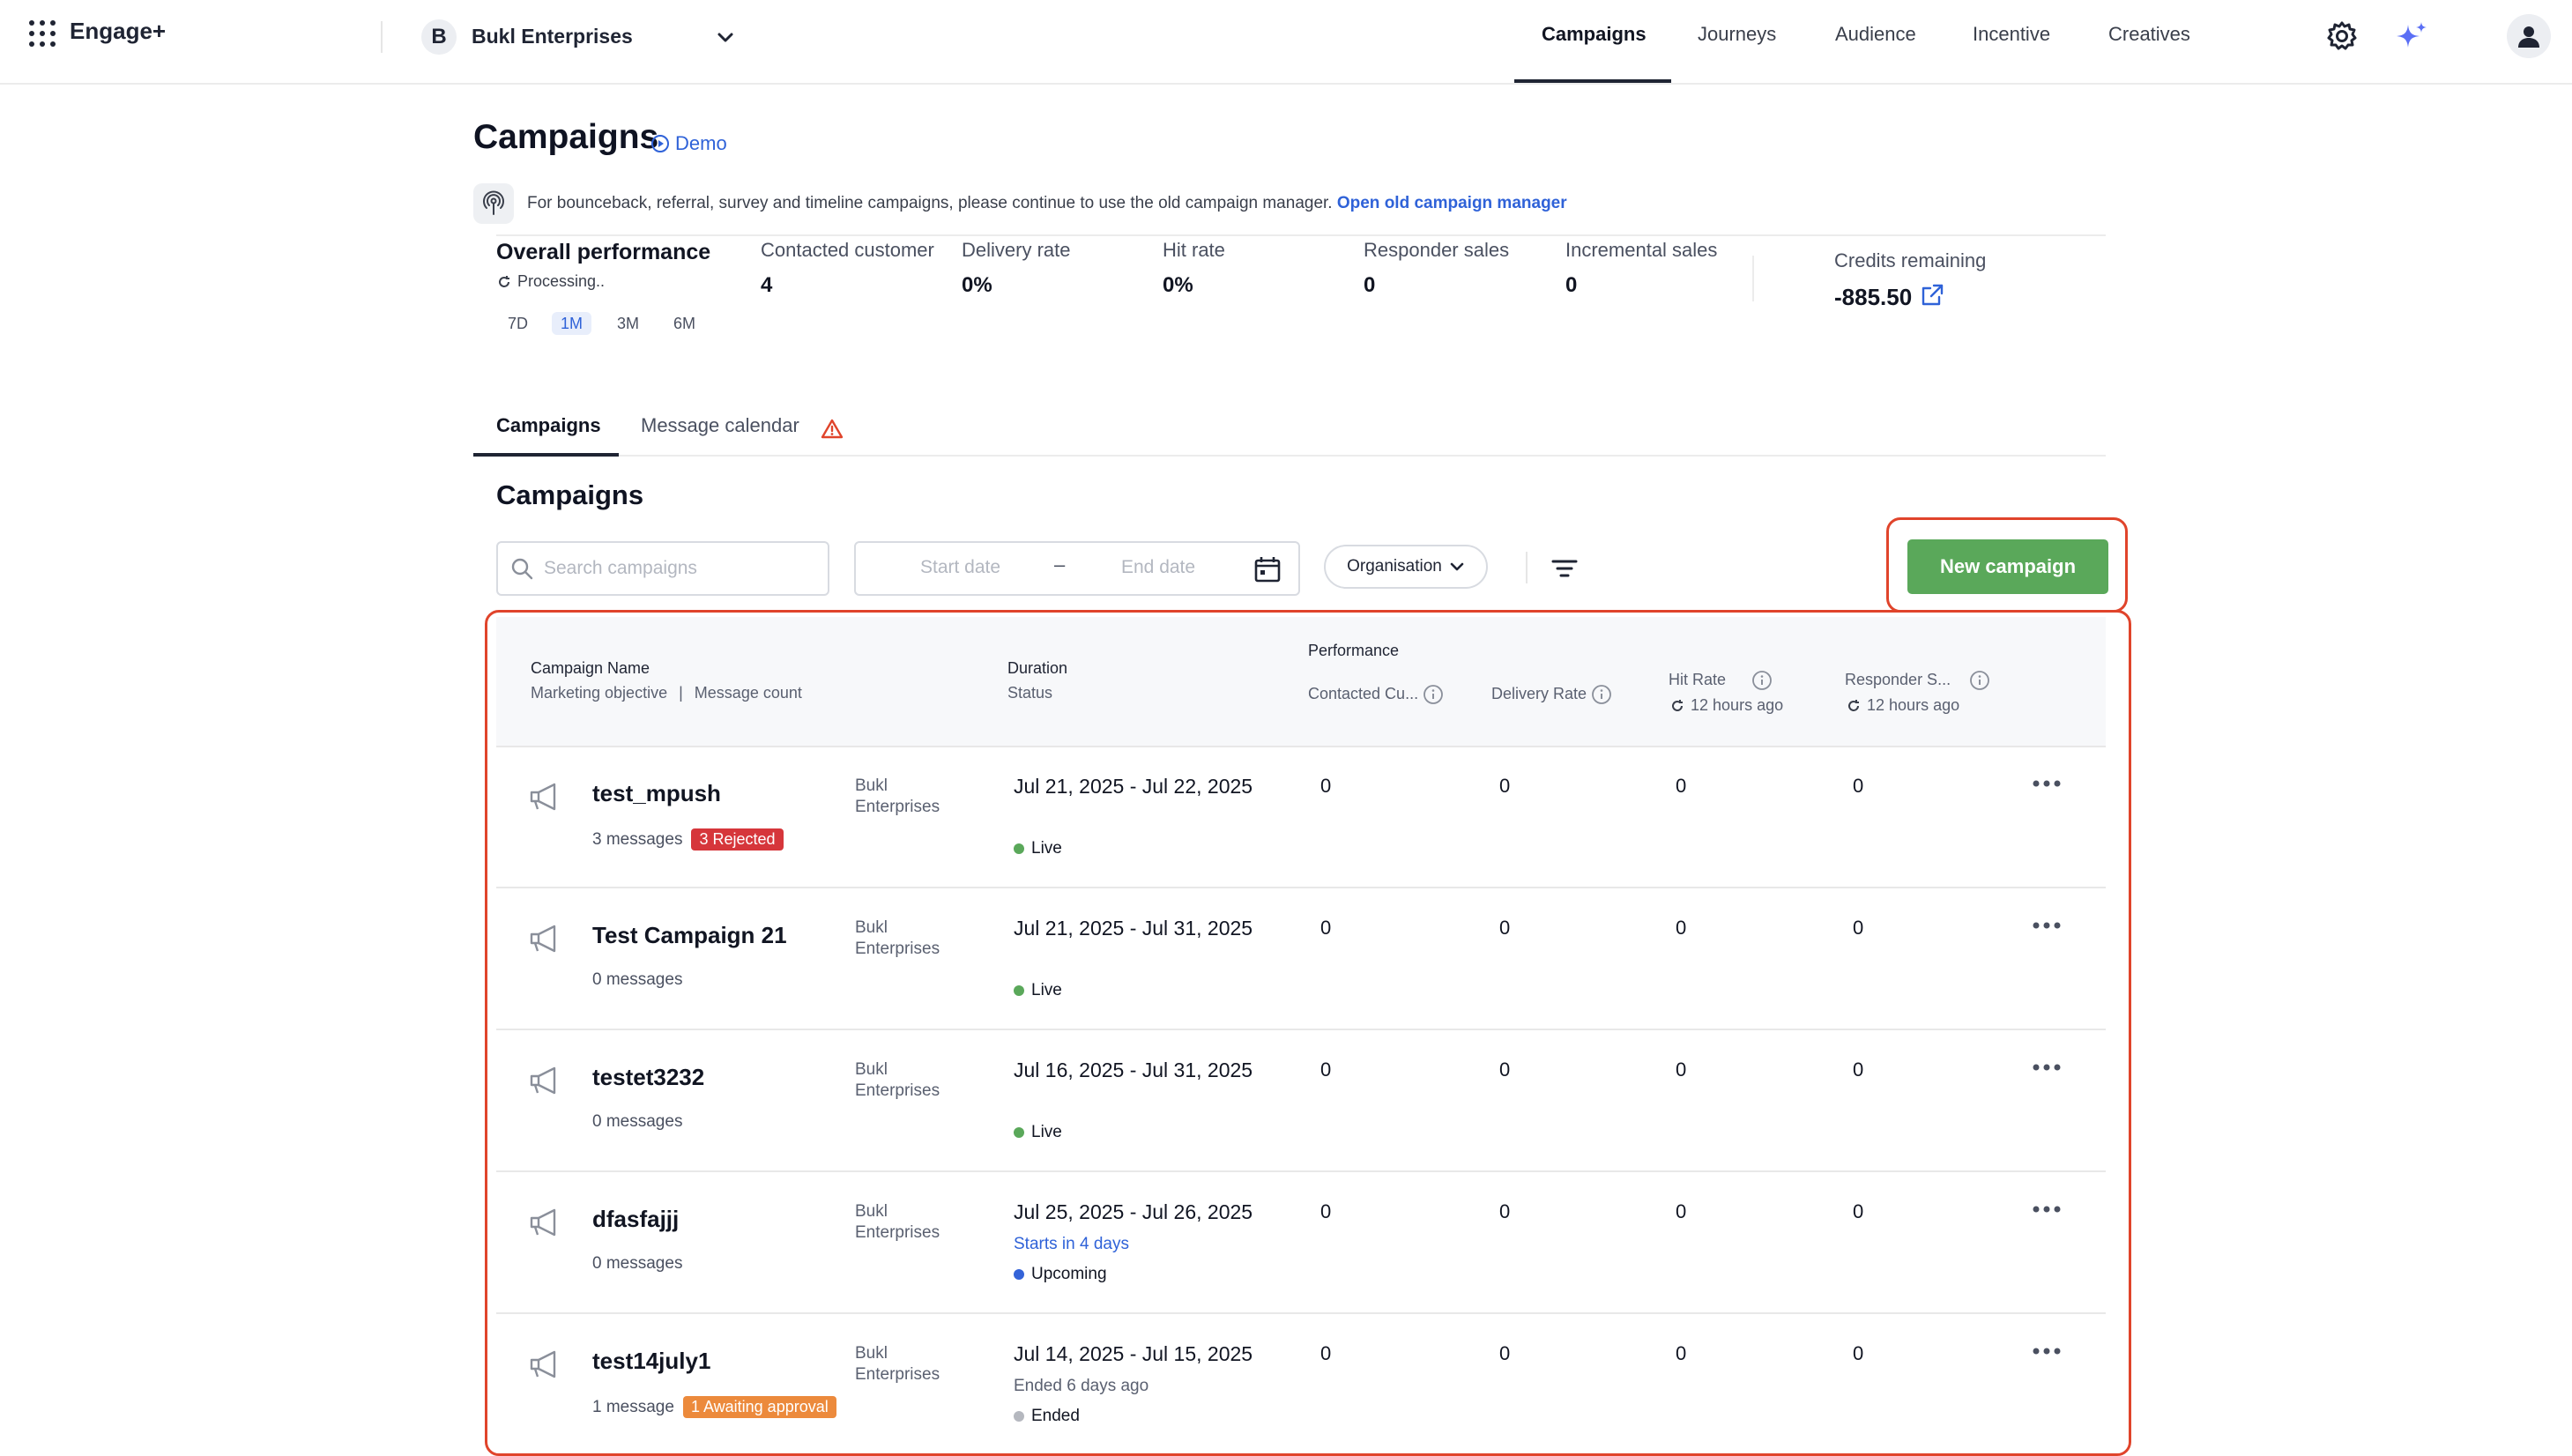 The width and height of the screenshot is (2572, 1456). I want to click on metric-value-contacted: 4, so click(767, 285).